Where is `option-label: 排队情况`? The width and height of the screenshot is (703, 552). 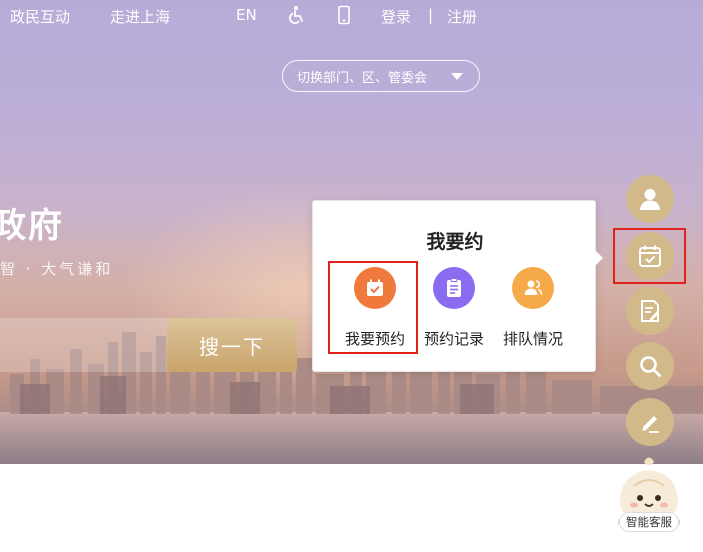
option-label: 排队情况 is located at coordinates (532, 339).